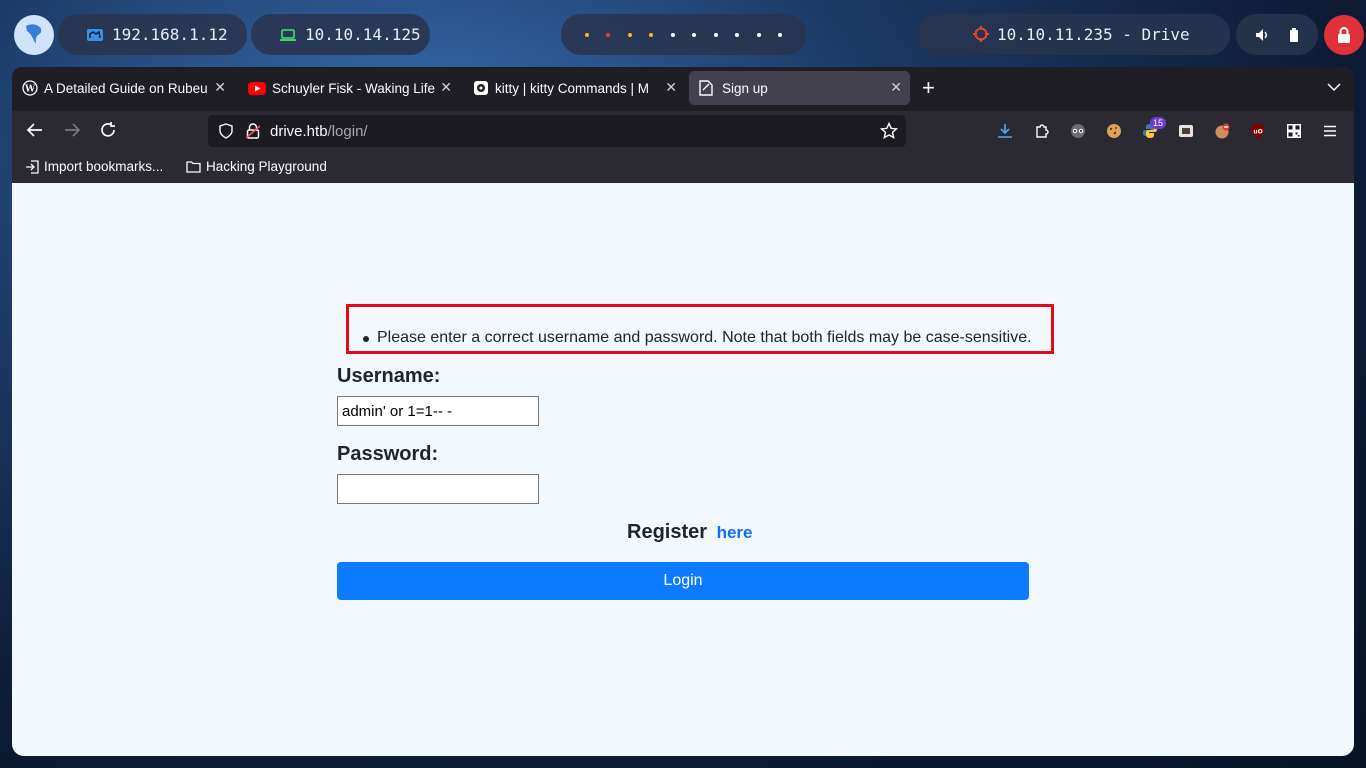  I want to click on bookmarks-toolbar: Import bookmarks... Hacking Playground, so click(683, 167).